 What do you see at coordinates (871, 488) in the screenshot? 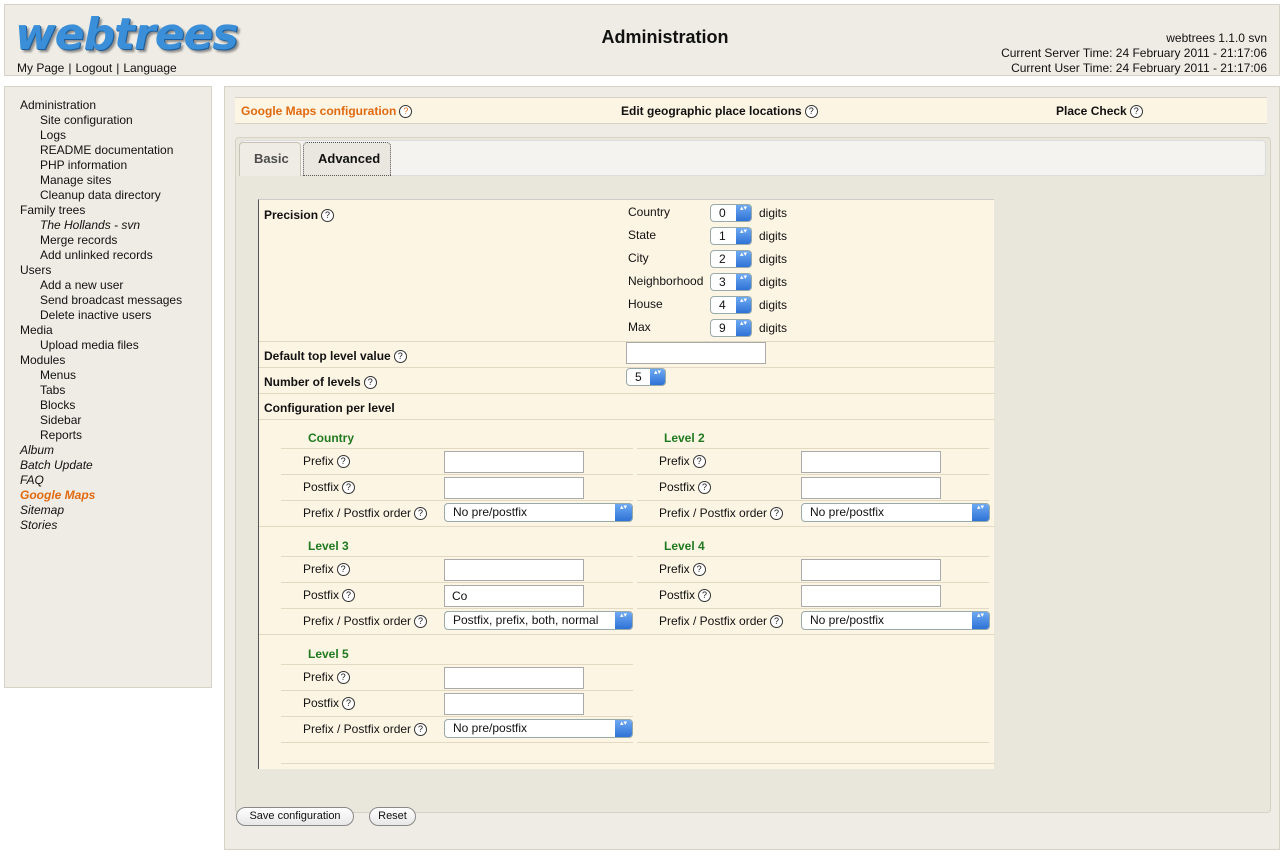
I see `level2-postfix-input` at bounding box center [871, 488].